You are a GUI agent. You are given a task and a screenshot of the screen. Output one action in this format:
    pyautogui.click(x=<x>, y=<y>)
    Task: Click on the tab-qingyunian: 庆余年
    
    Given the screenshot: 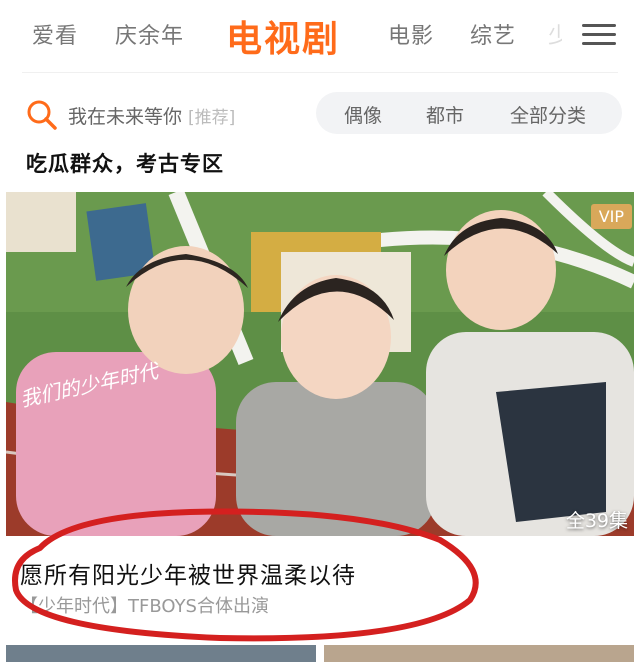 What is the action you would take?
    pyautogui.click(x=149, y=34)
    